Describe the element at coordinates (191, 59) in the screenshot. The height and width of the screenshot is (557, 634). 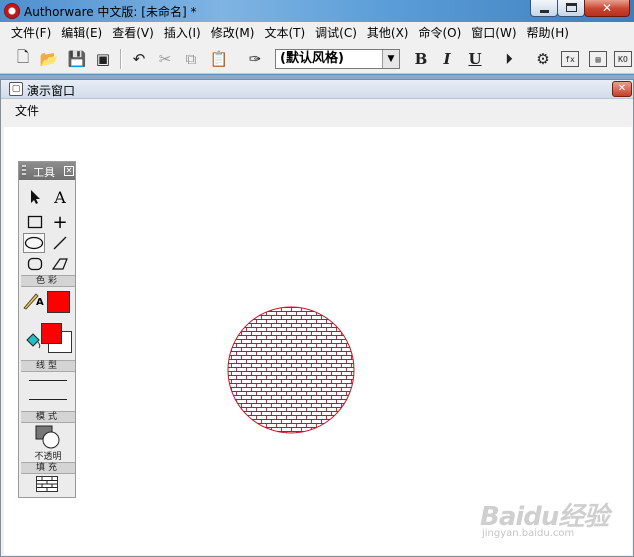
I see `copy-icon: ⧉` at that location.